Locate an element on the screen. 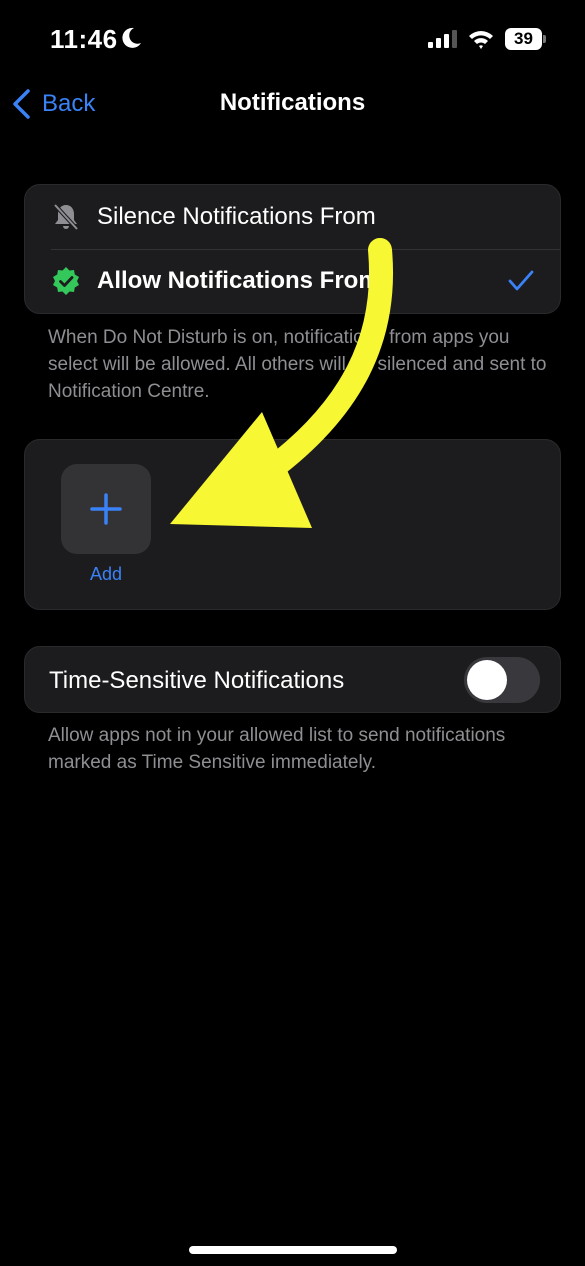  time-sensitive-group: Time-Sensitive Notifications is located at coordinates (292, 679).